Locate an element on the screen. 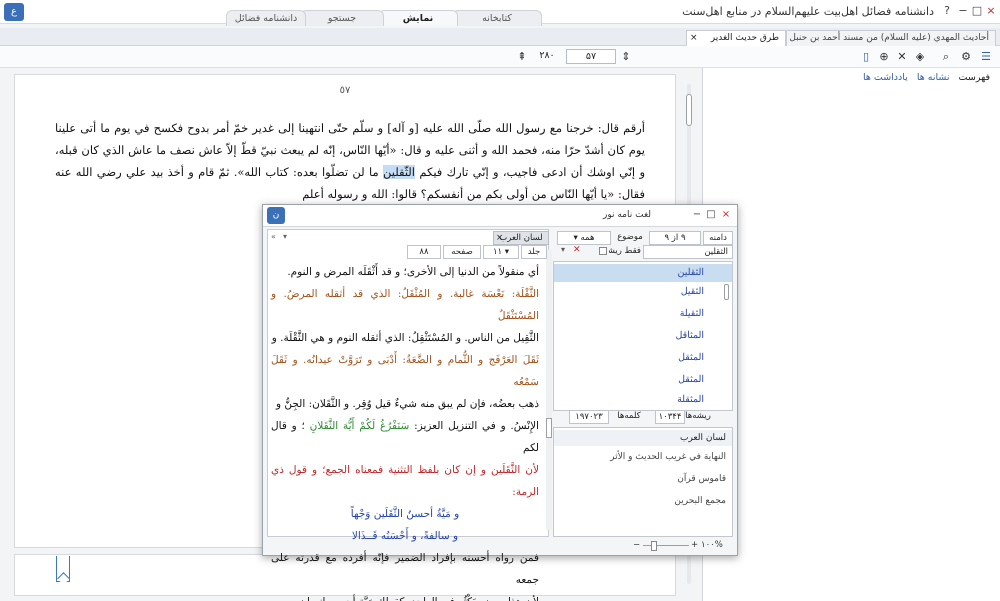 The width and height of the screenshot is (1000, 601). word-item: الثقيل is located at coordinates (692, 291).